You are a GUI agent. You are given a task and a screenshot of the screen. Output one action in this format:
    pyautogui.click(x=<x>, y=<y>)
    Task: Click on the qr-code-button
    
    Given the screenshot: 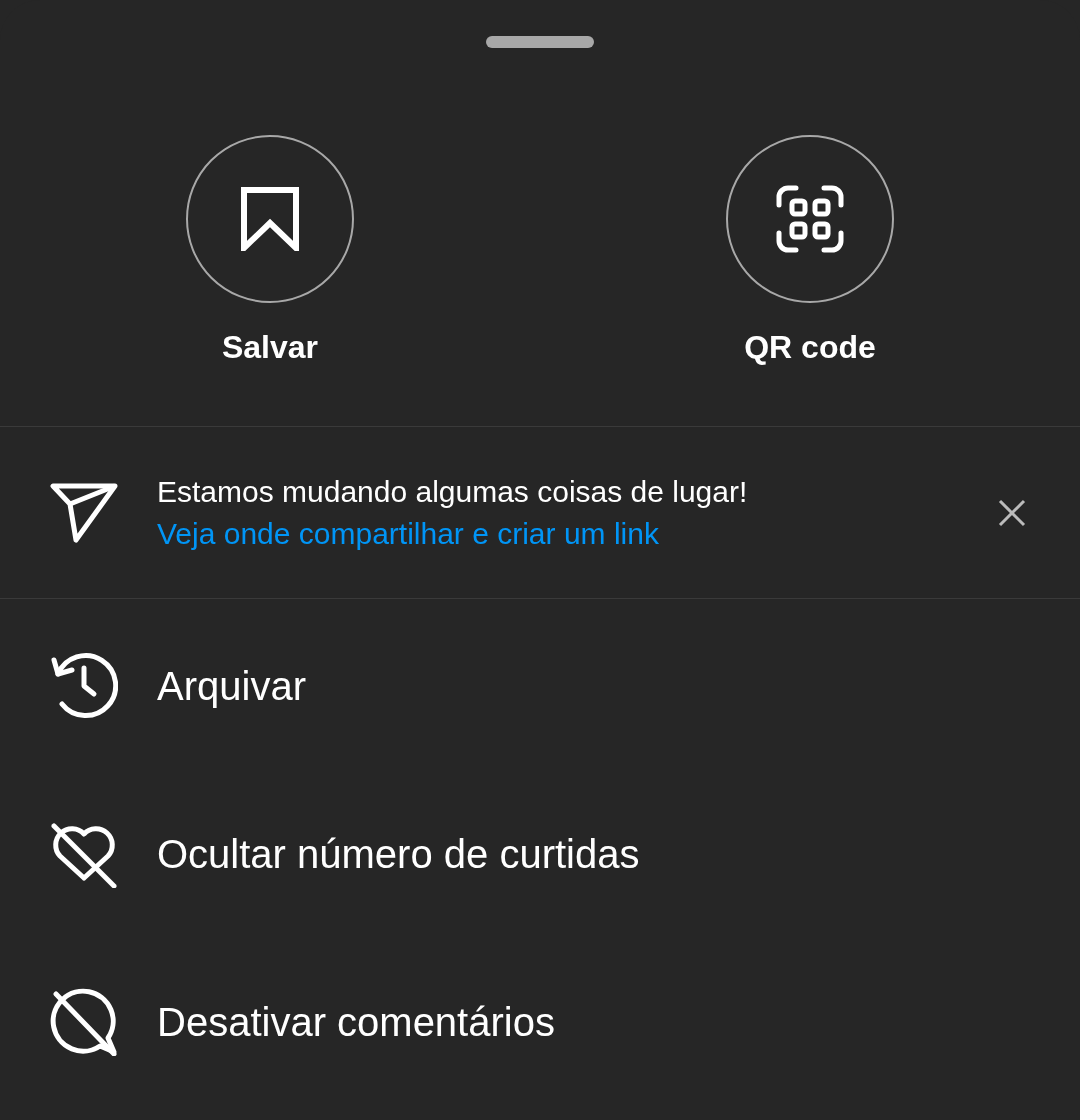 What is the action you would take?
    pyautogui.click(x=810, y=219)
    